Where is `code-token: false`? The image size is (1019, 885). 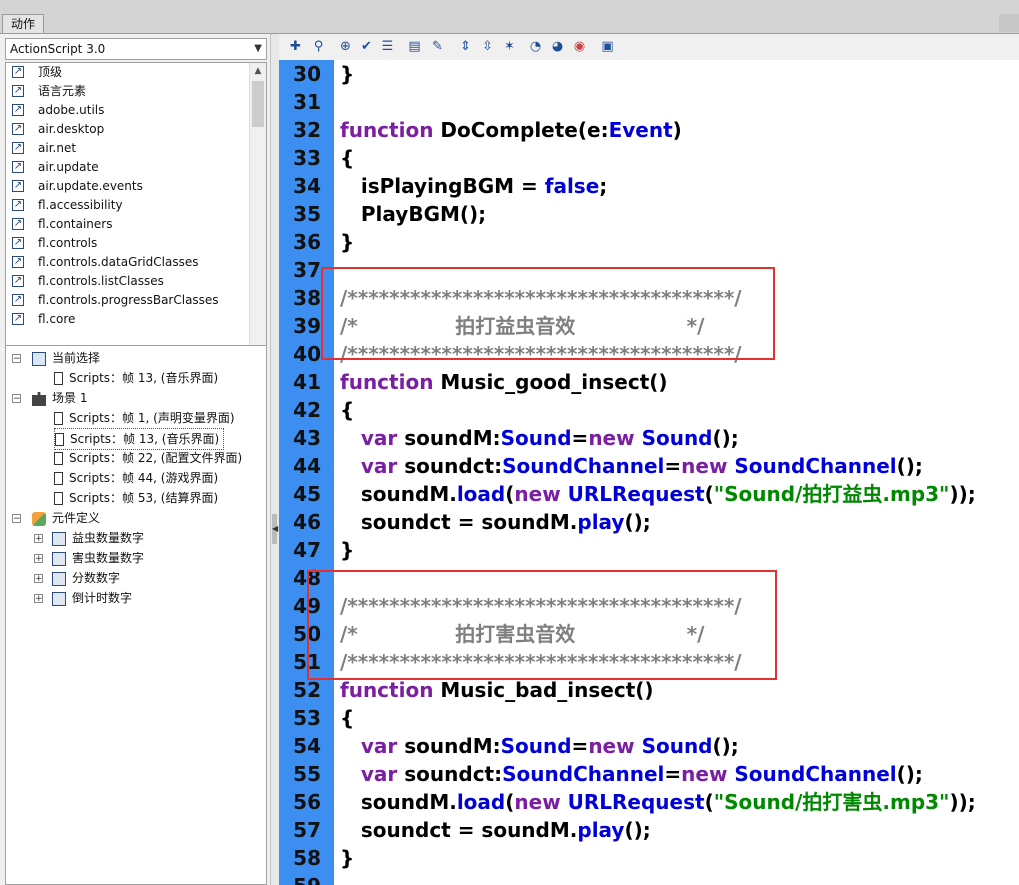 code-token: false is located at coordinates (572, 186).